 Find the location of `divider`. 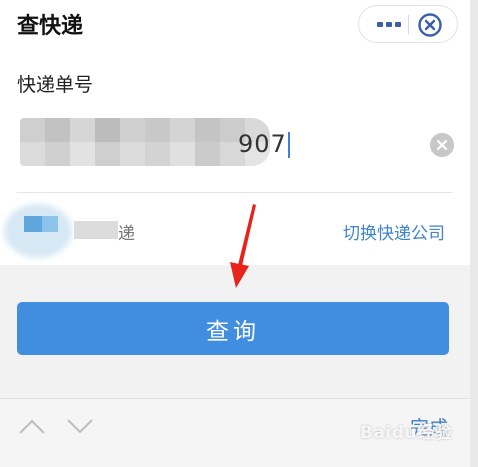

divider is located at coordinates (235, 192).